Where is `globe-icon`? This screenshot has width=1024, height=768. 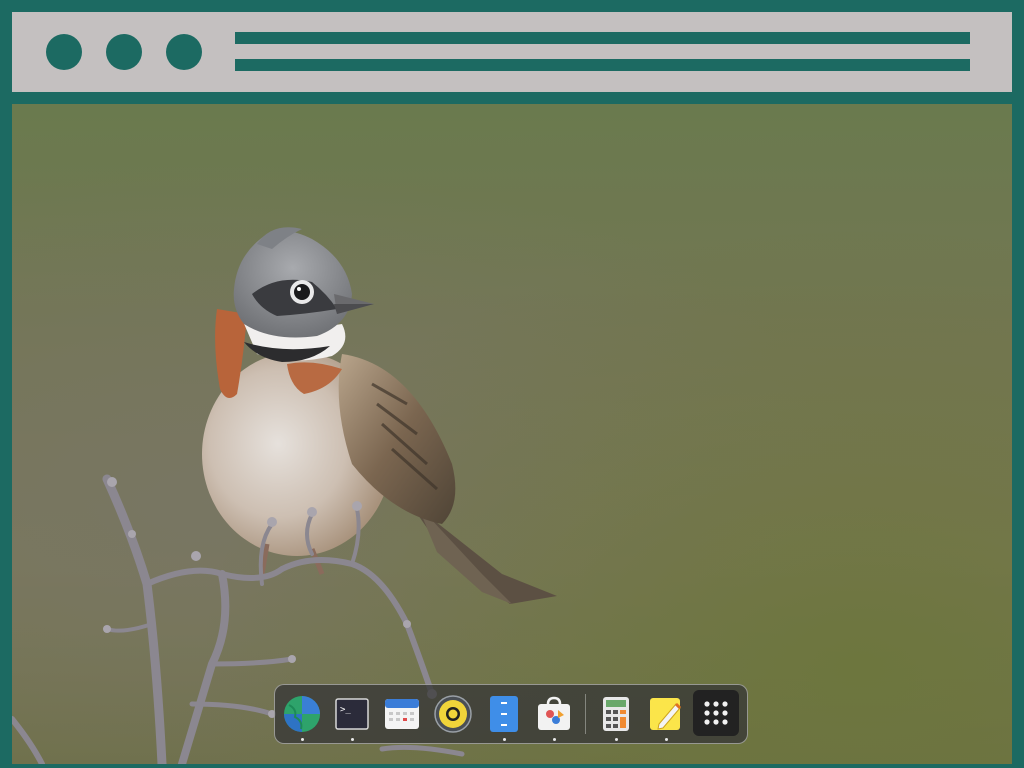
globe-icon is located at coordinates (302, 714).